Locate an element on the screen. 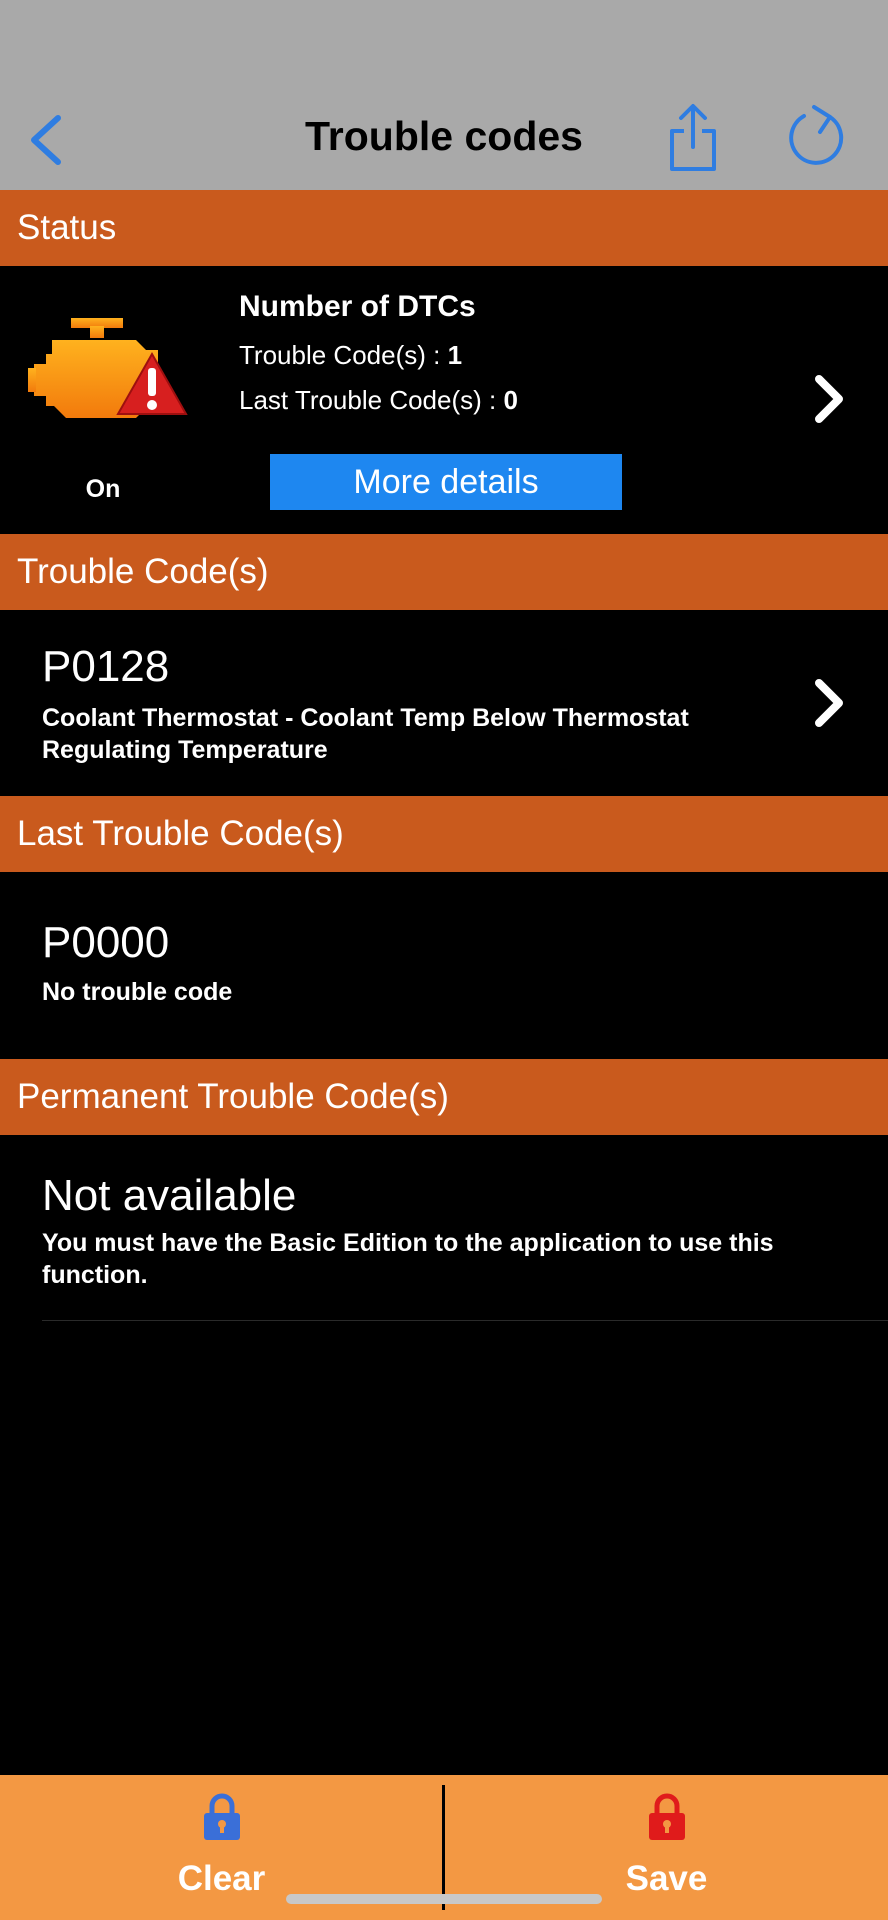  trouble-codes-count-line: Trouble Code(s) : 1 is located at coordinates (350, 355).